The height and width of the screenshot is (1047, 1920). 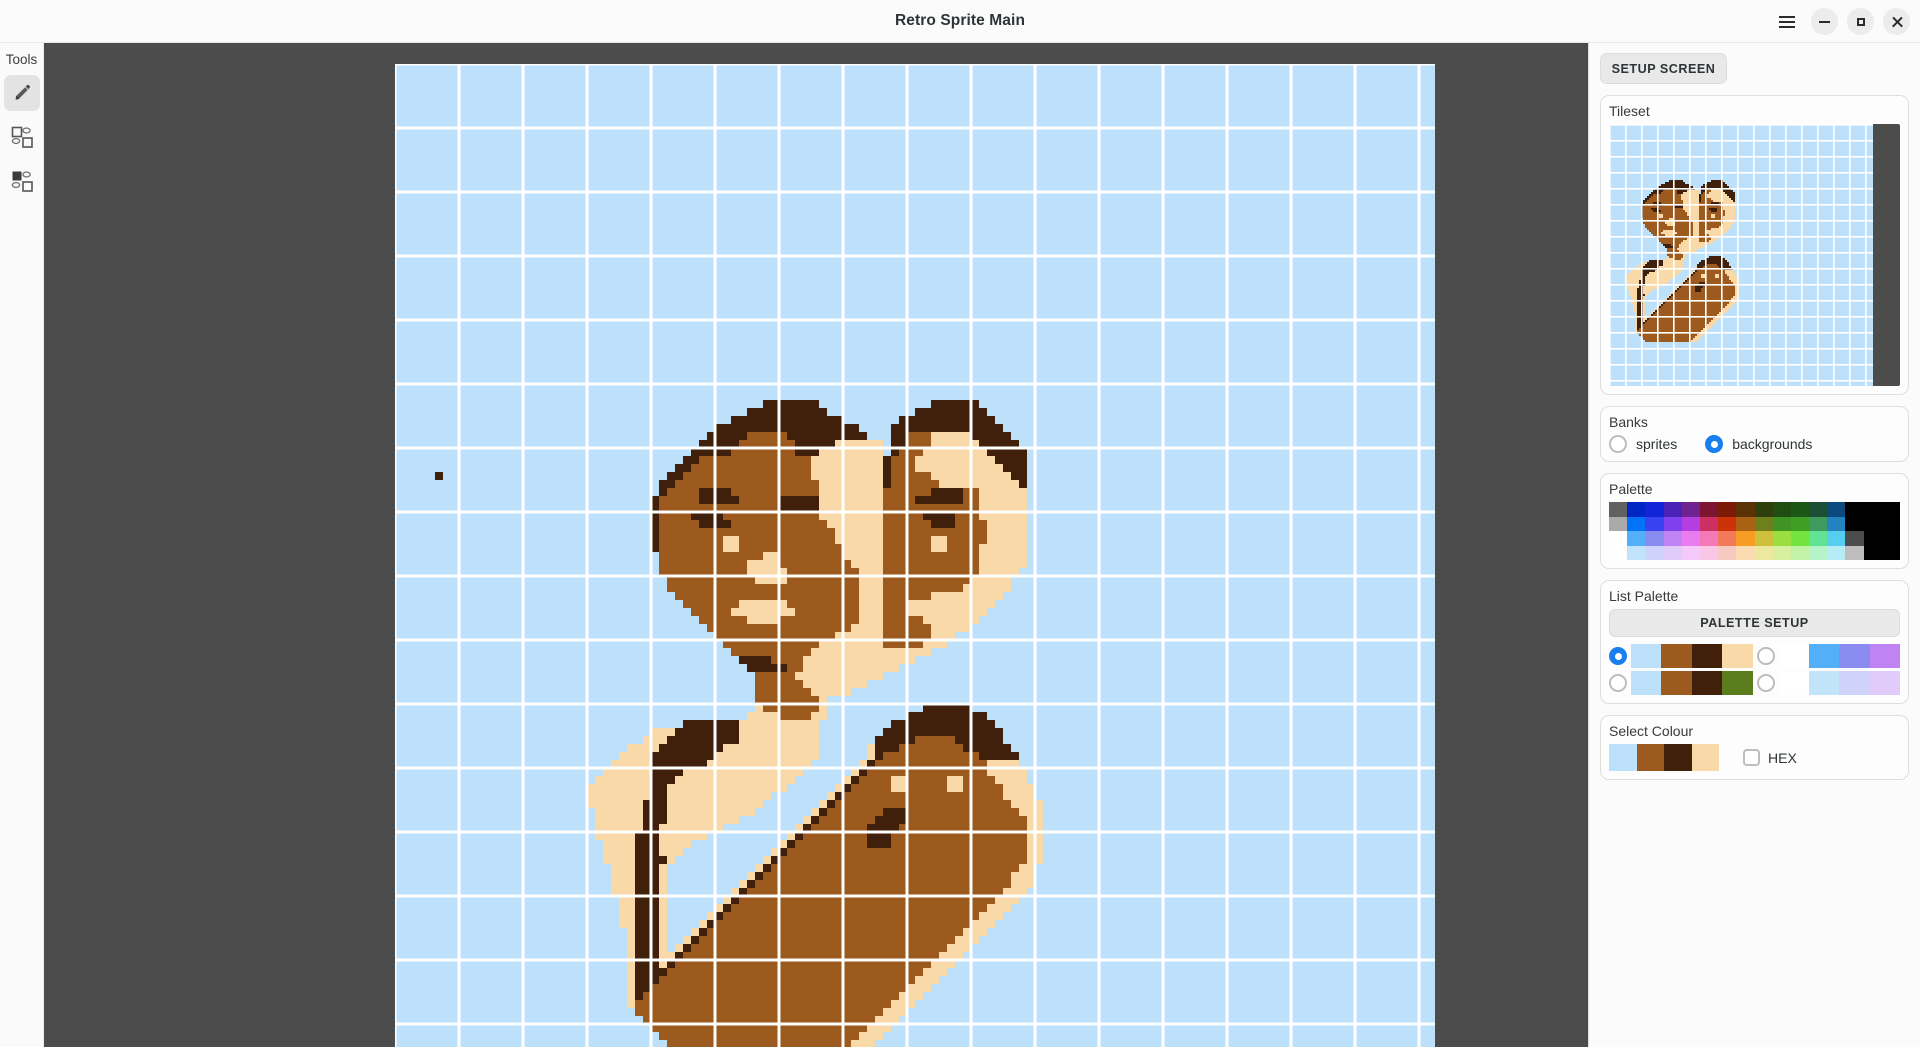 I want to click on maximize-button, so click(x=1860, y=21).